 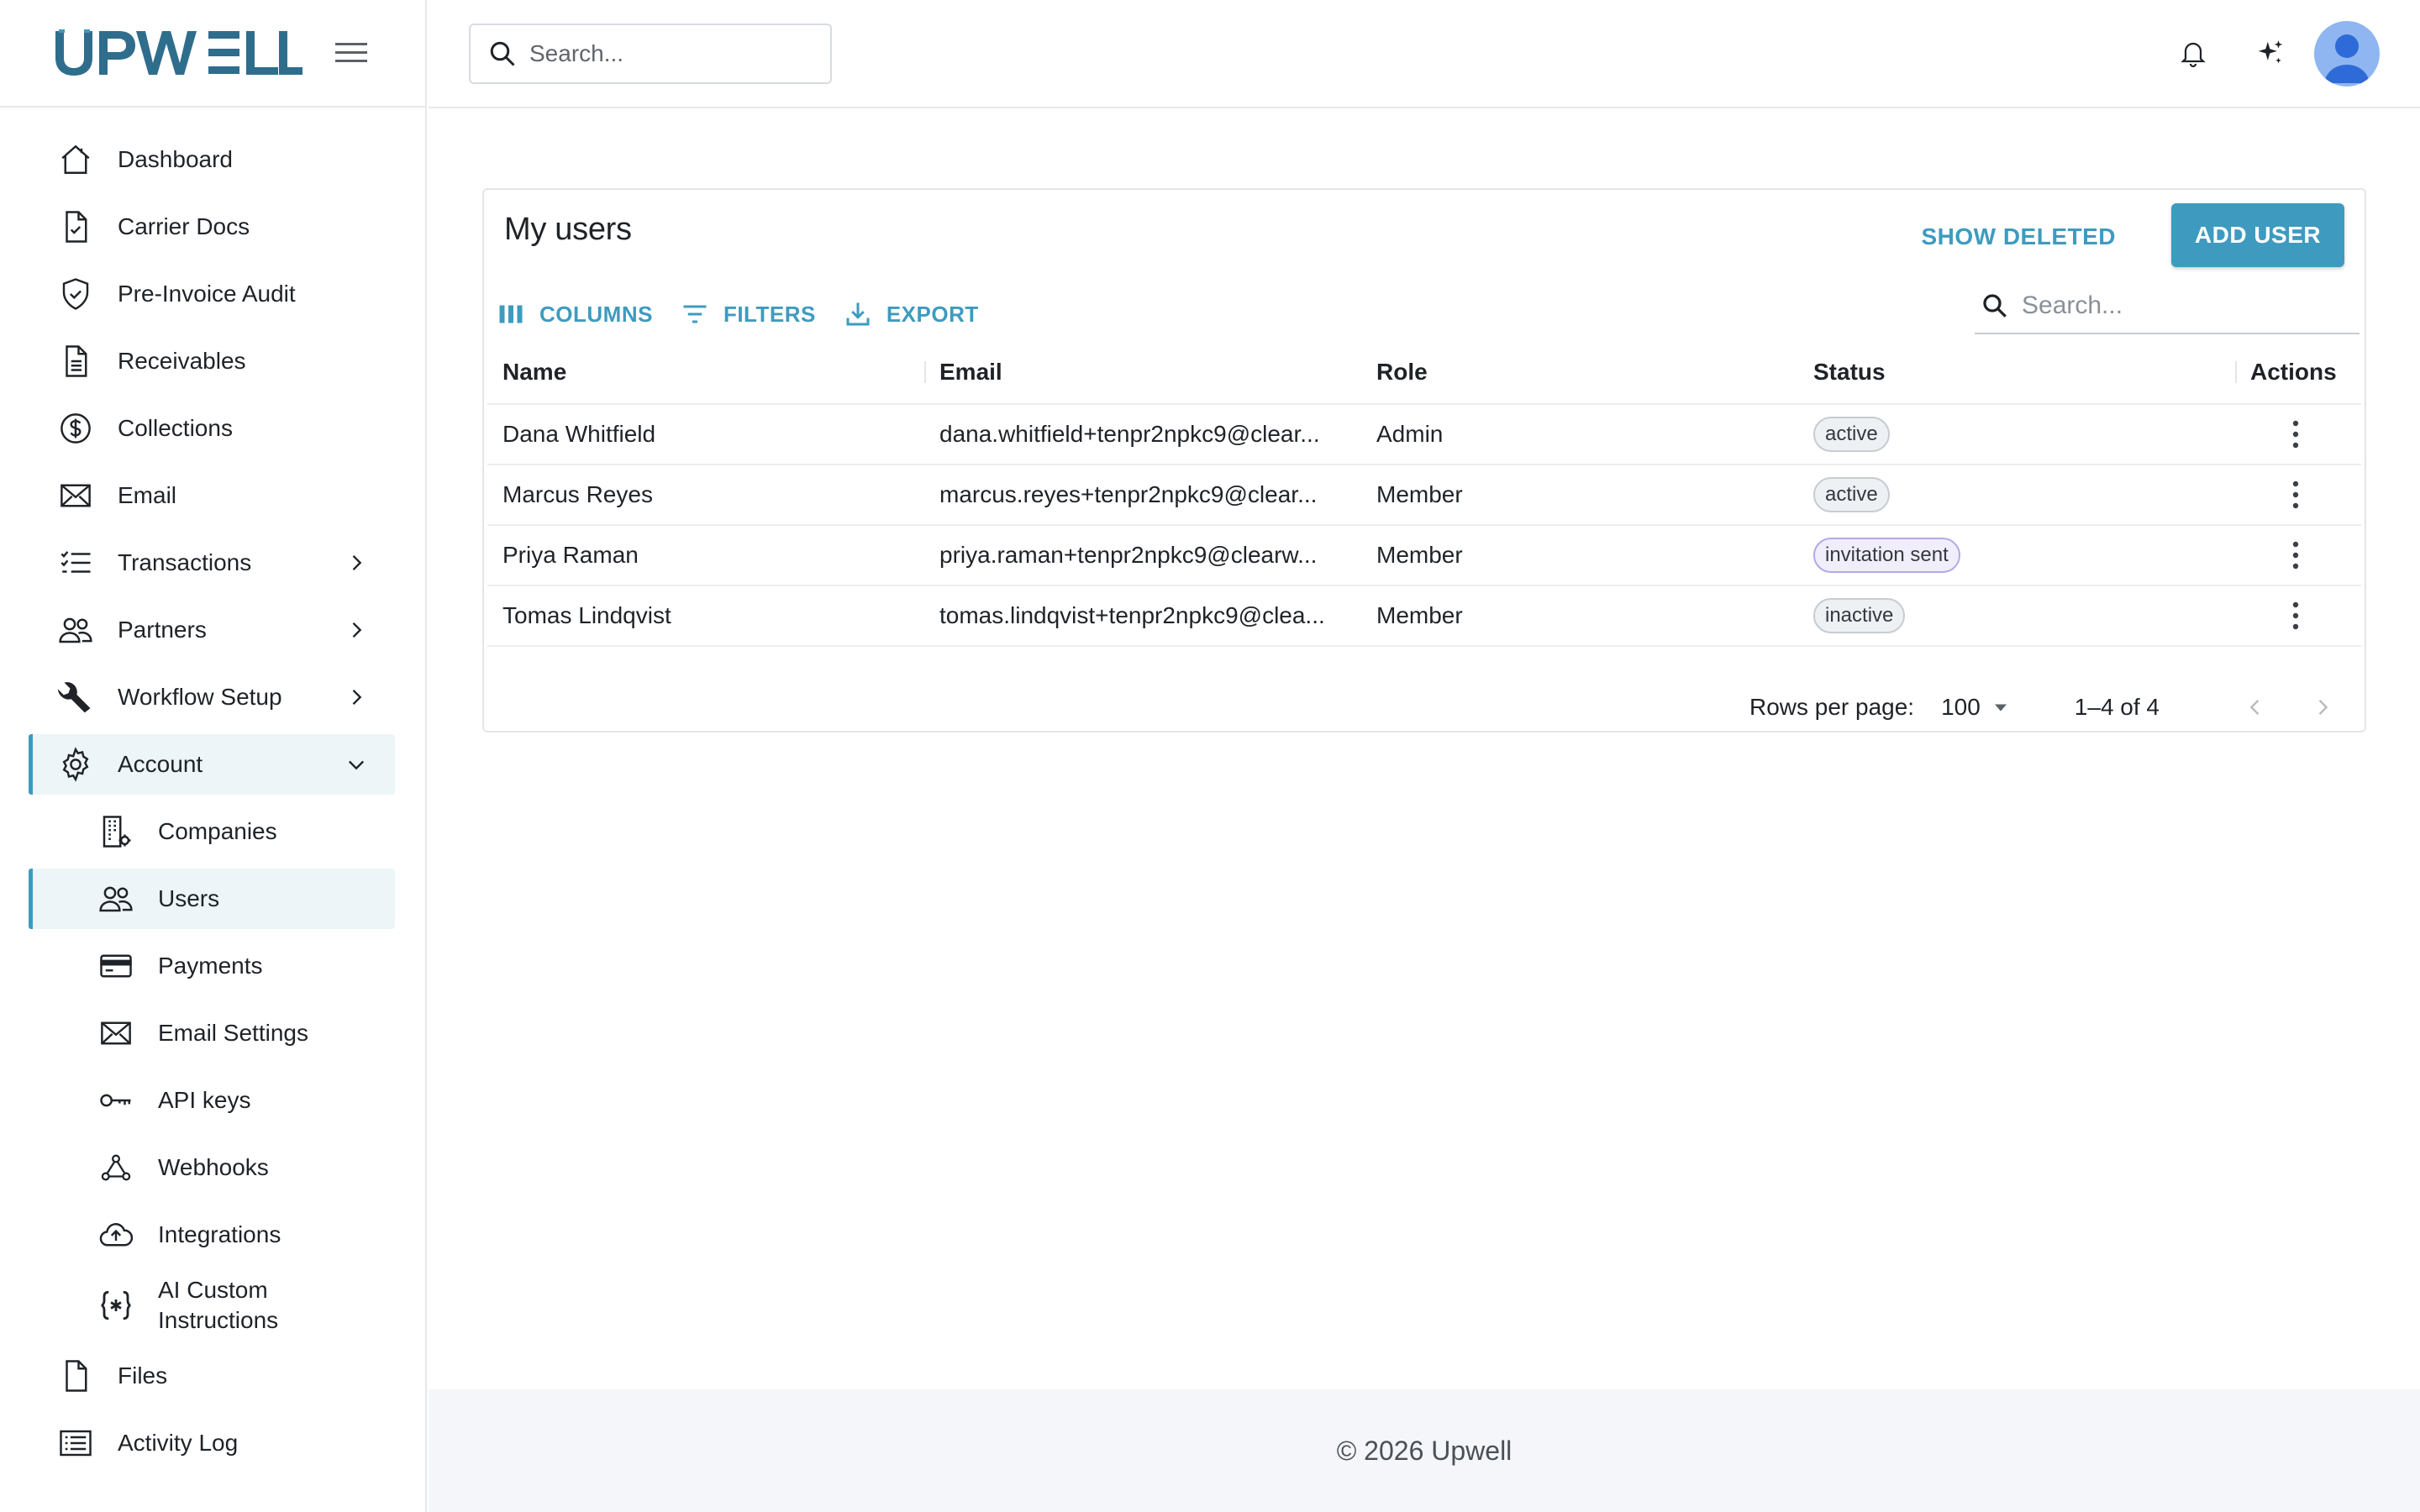 What do you see at coordinates (579, 434) in the screenshot?
I see `cell-name: Dana Whitfield` at bounding box center [579, 434].